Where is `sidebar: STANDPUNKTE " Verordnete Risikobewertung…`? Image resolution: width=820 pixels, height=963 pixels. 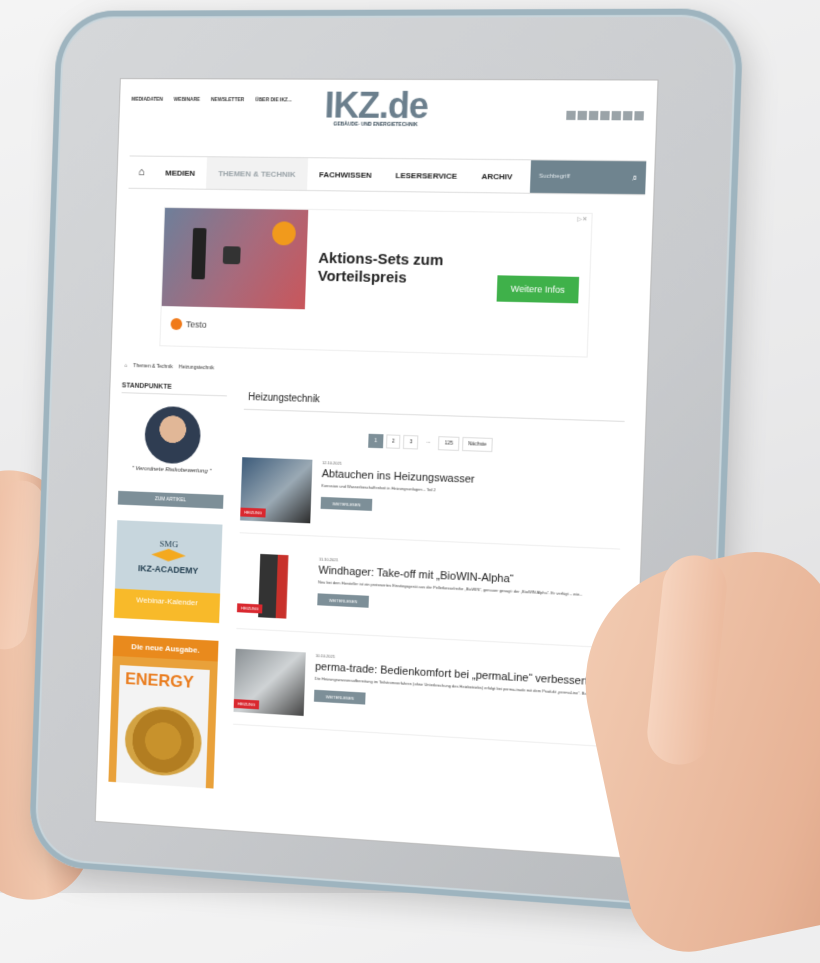
sidebar: STANDPUNKTE " Verordnete Risikobewertung… is located at coordinates (167, 585).